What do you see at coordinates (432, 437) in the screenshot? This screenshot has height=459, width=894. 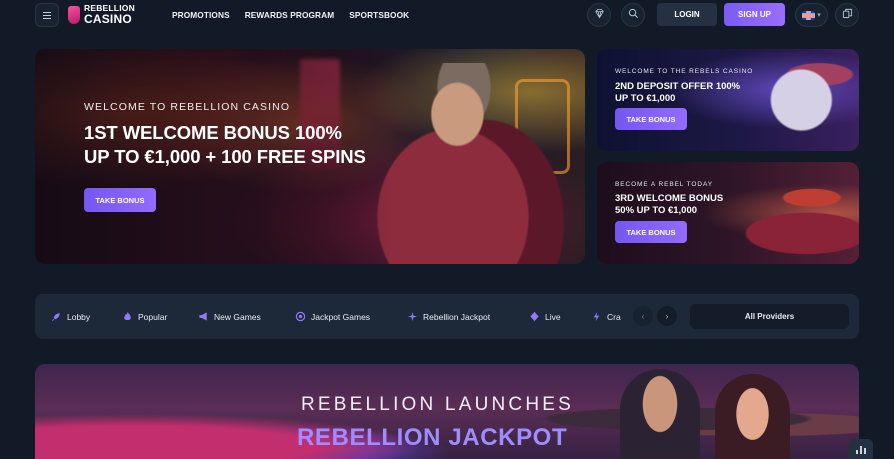 I see `banner-title-line2: REBELLION JACKPOT` at bounding box center [432, 437].